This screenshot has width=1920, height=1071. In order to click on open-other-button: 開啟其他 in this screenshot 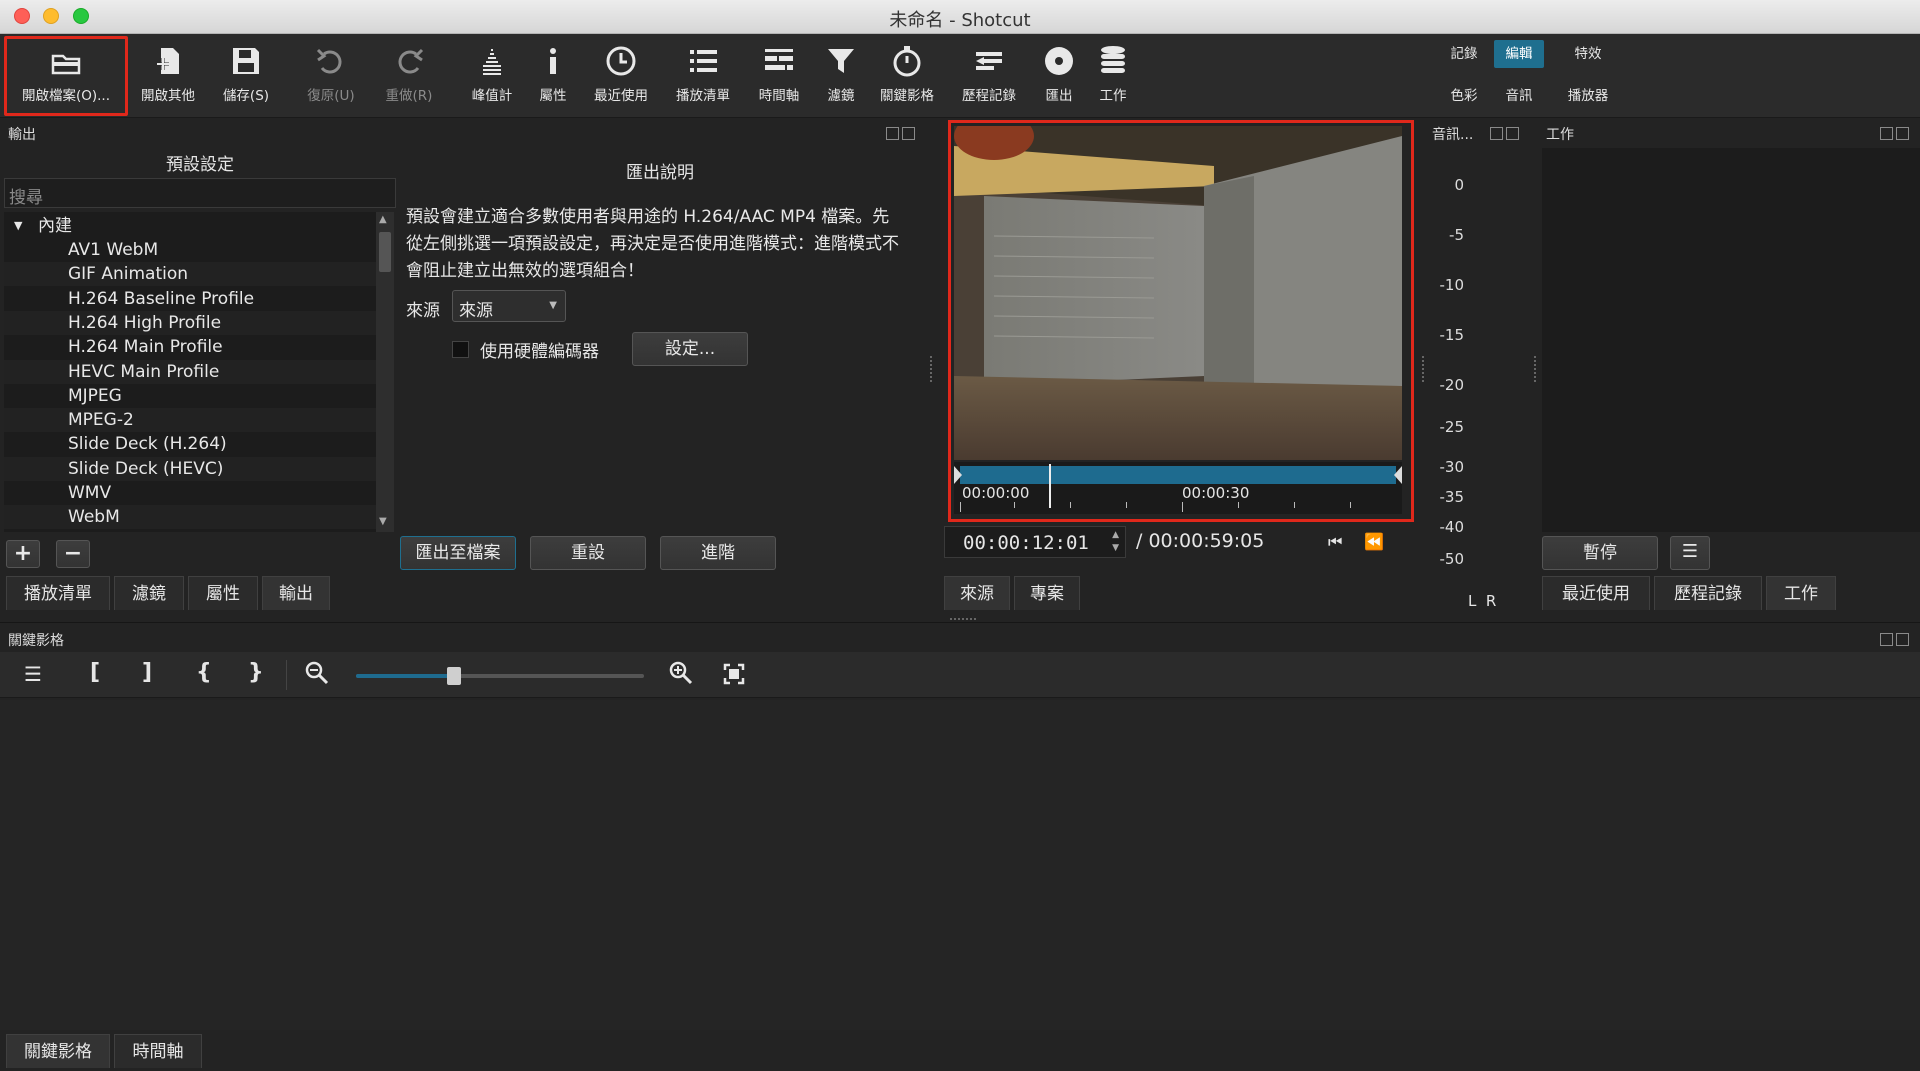, I will do `click(168, 76)`.